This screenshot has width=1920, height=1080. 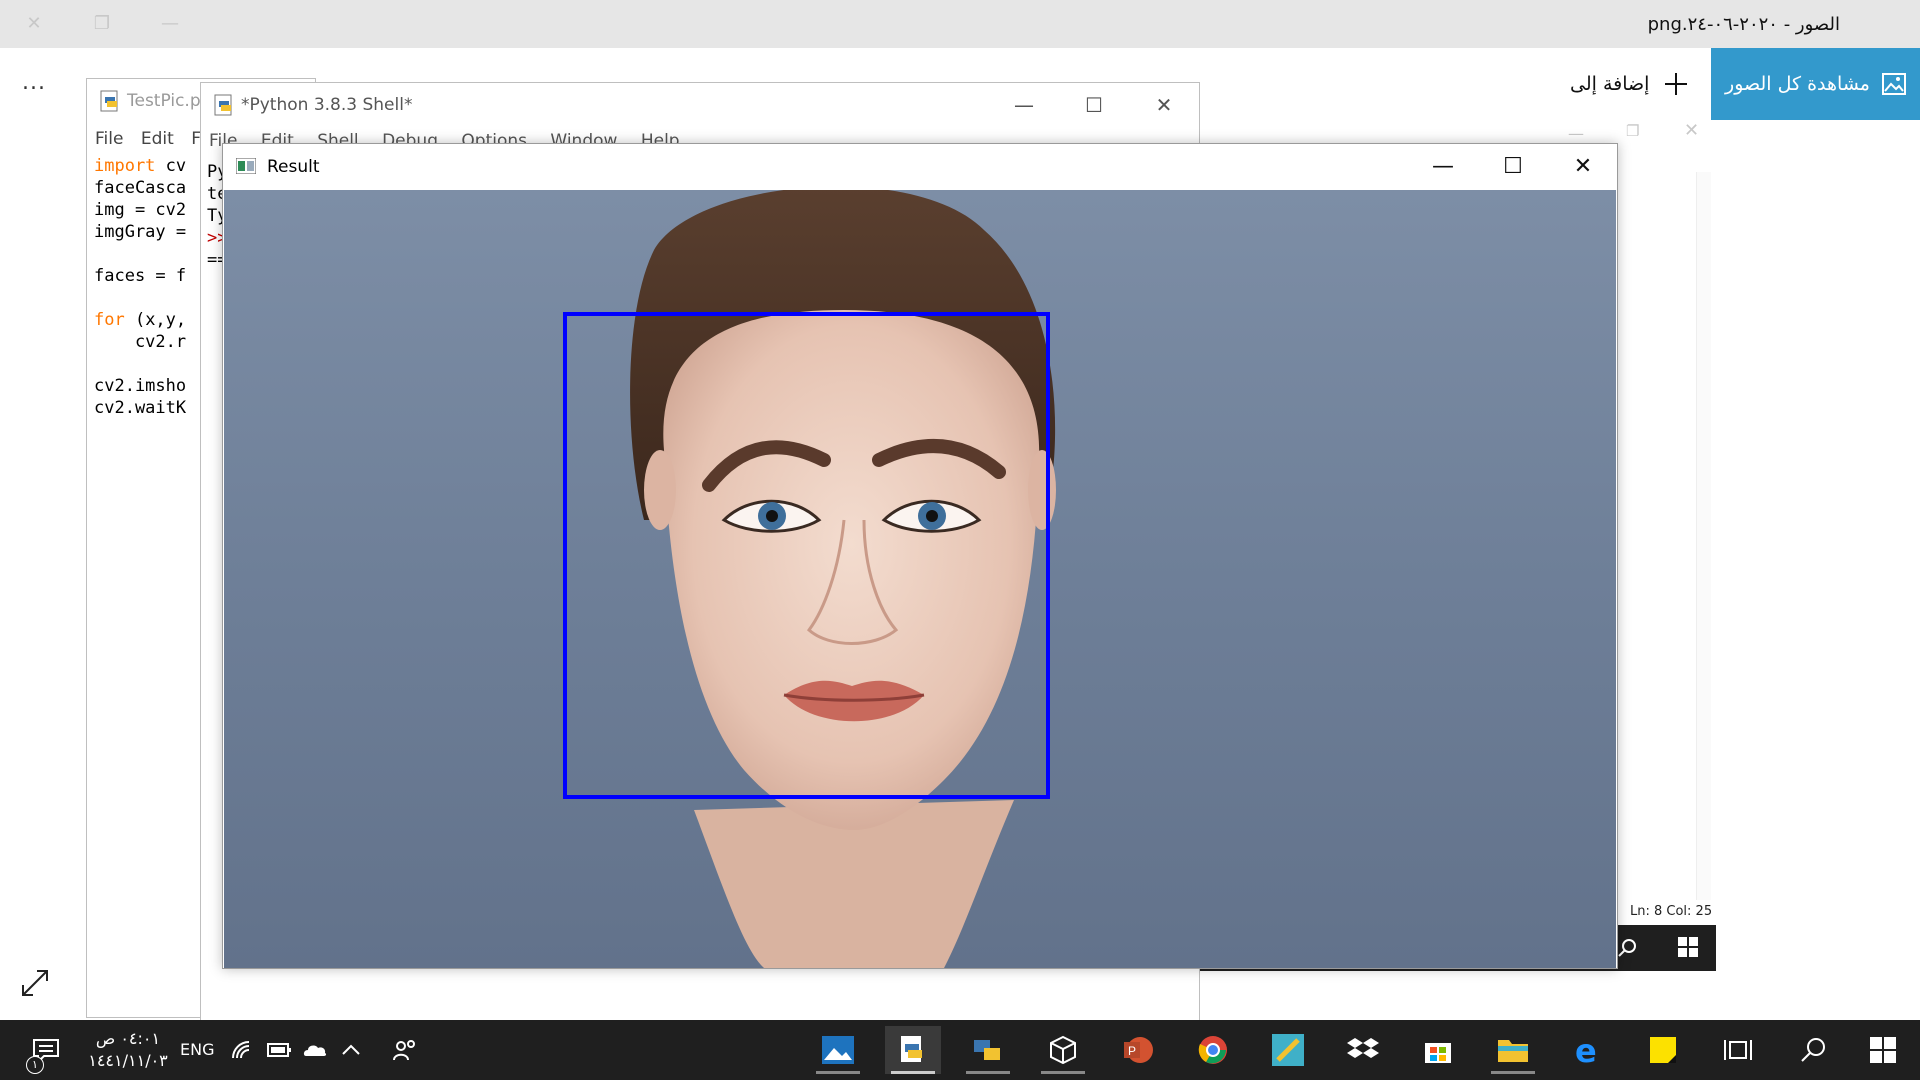 I want to click on taskbar-3d-viewer, so click(x=1063, y=1050).